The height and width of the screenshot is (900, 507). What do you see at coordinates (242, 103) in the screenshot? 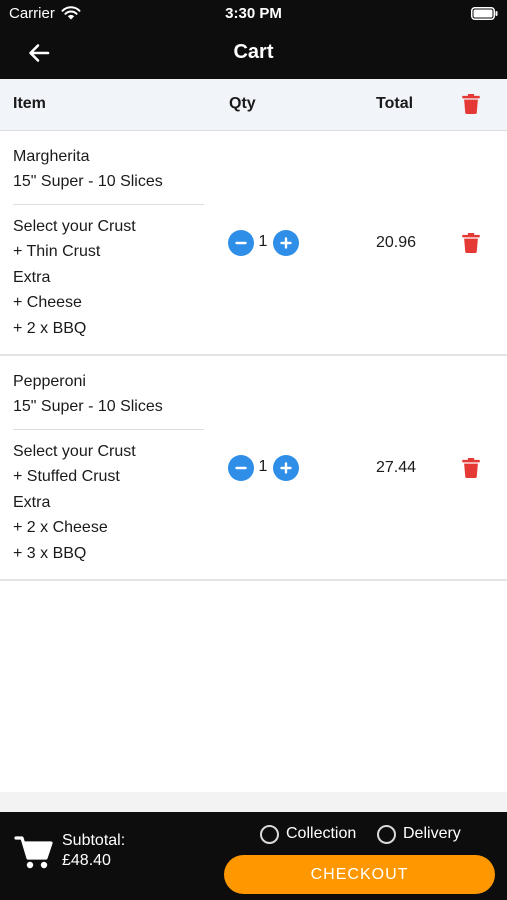
I see `column-header-qty: Qty` at bounding box center [242, 103].